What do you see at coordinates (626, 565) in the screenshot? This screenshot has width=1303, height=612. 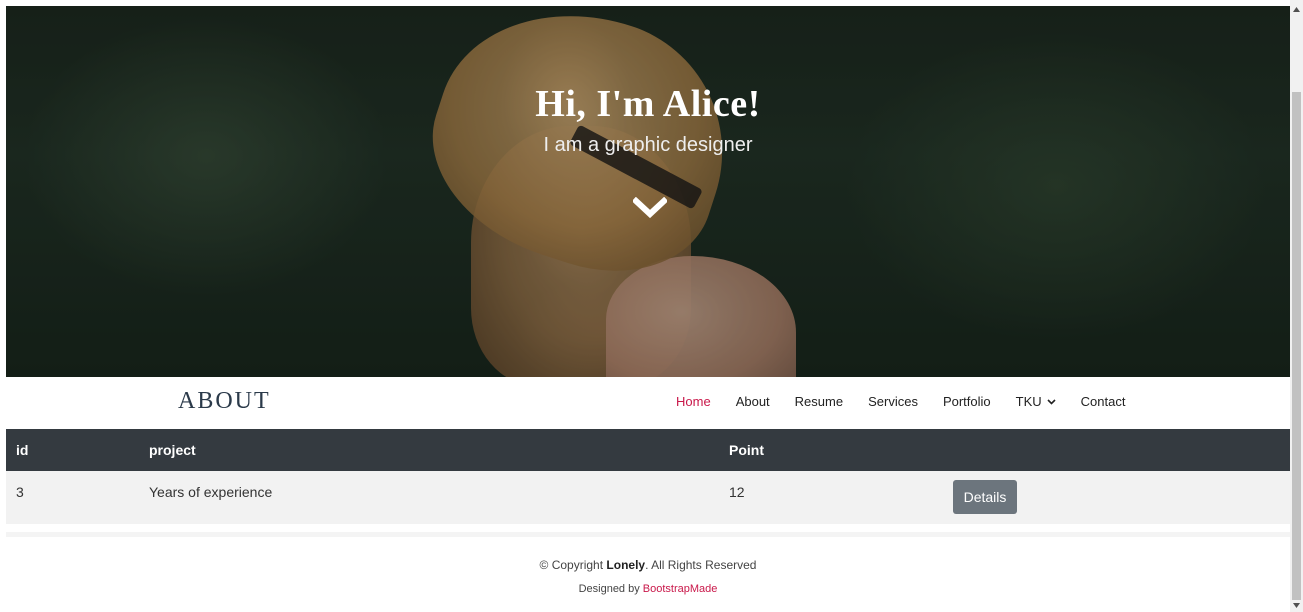 I see `copyright-brand: Lonely` at bounding box center [626, 565].